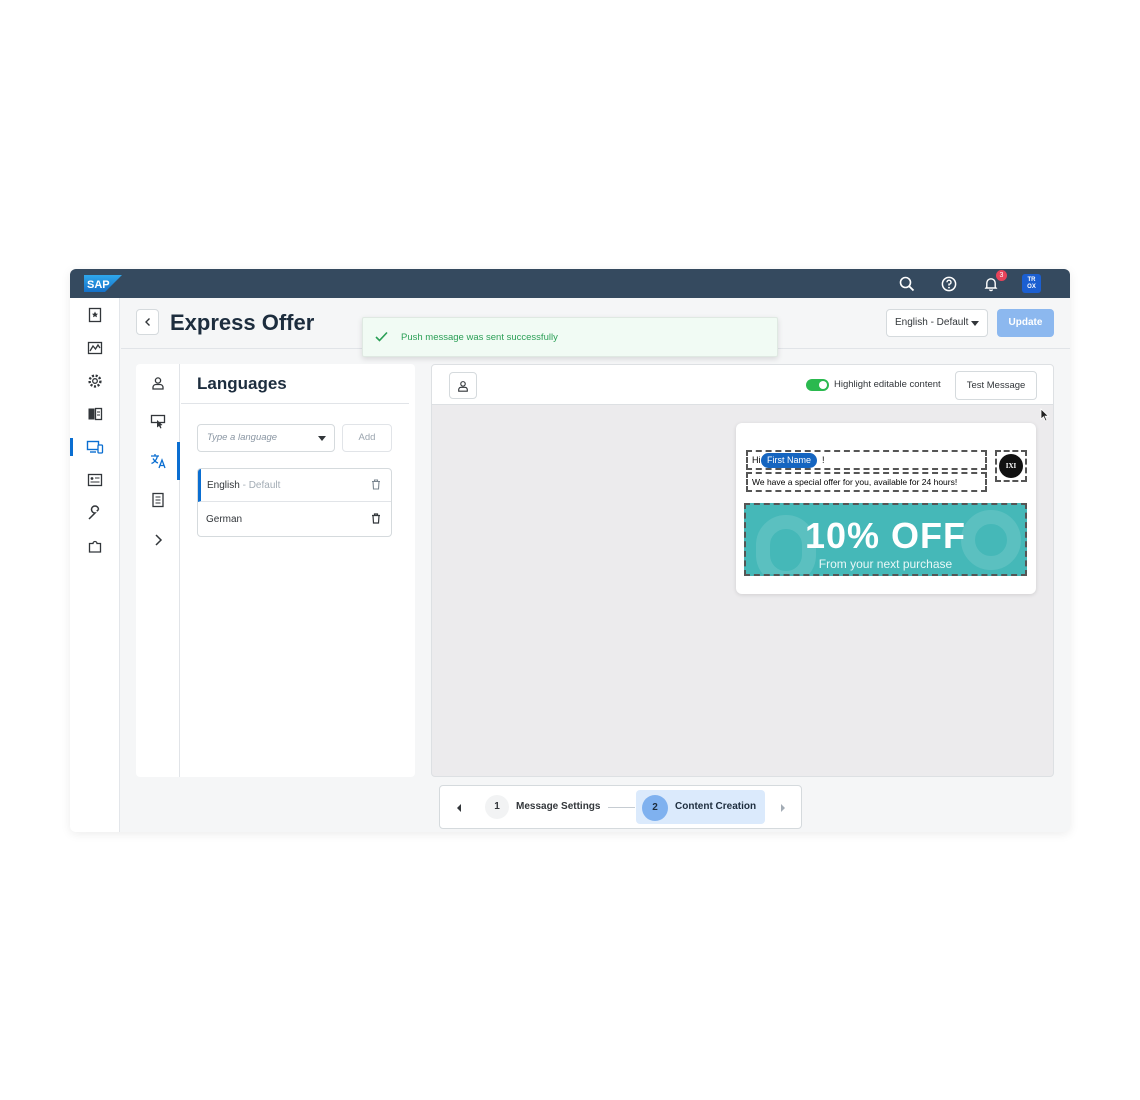 This screenshot has height=1100, width=1140. Describe the element at coordinates (158, 540) in the screenshot. I see `chevron-right-icon` at that location.